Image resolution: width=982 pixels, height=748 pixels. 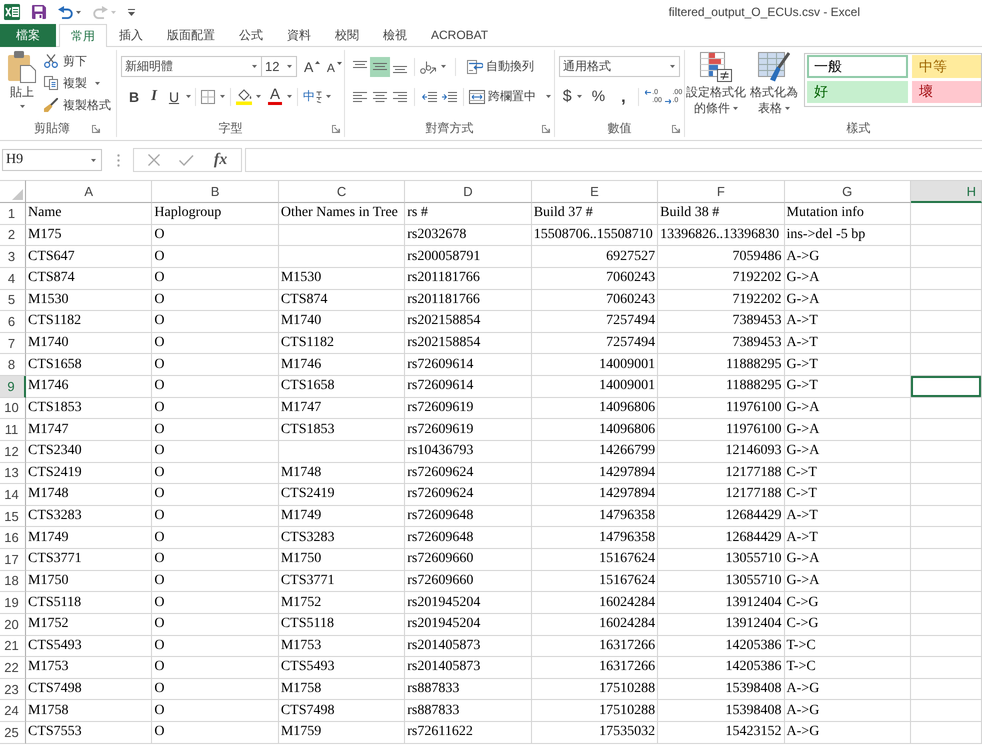 I want to click on currency-button: $, so click(x=572, y=96).